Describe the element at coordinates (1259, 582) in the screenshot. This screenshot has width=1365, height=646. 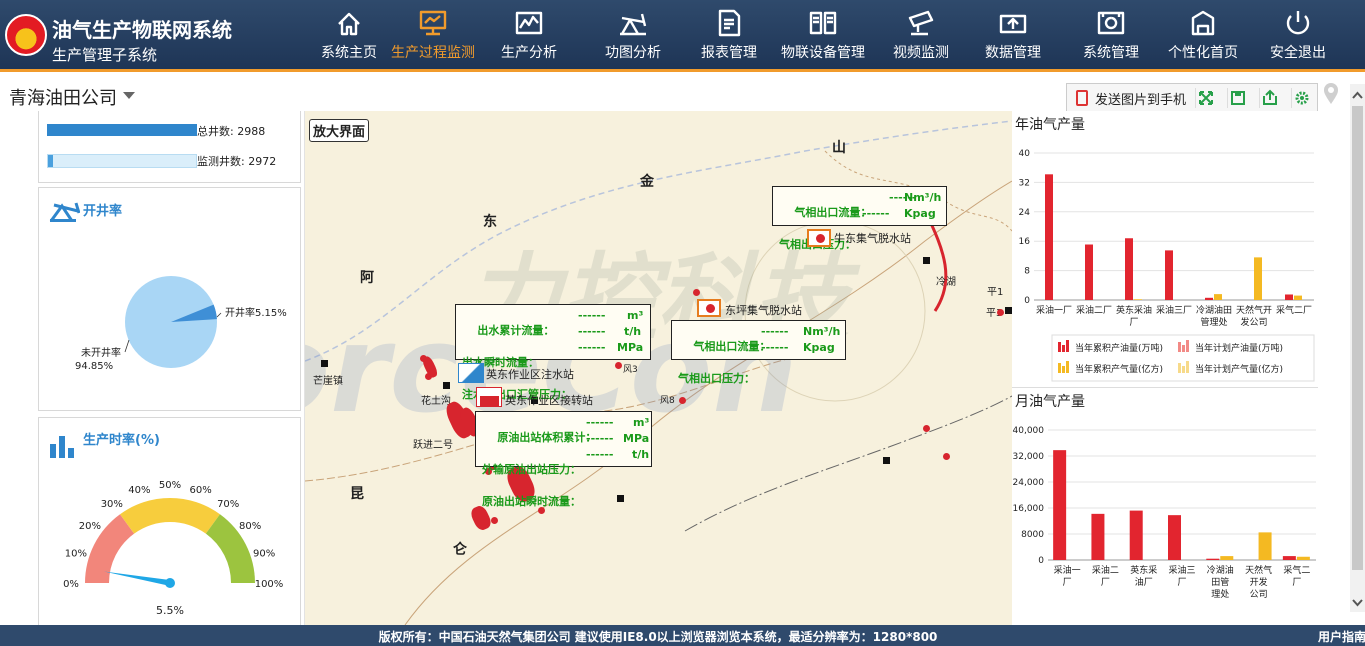
I see `x-tick-label: 开发` at that location.